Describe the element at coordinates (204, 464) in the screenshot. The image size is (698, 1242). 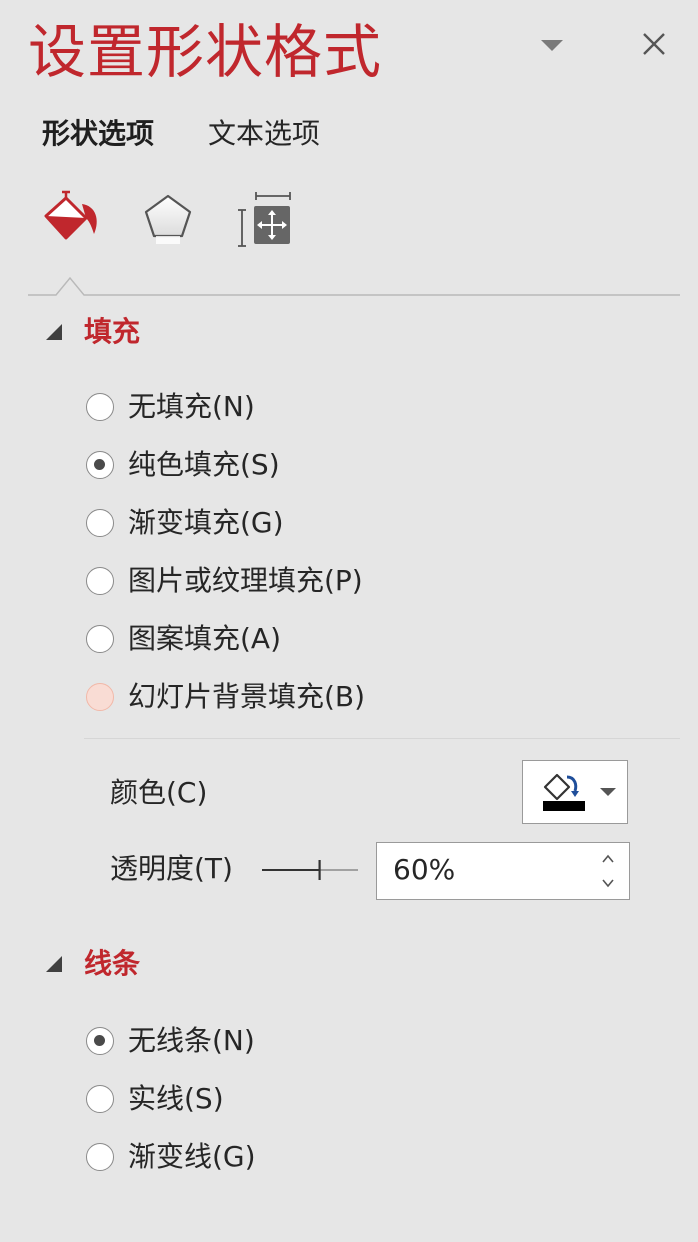
I see `radio-label: 纯色填充(S)` at that location.